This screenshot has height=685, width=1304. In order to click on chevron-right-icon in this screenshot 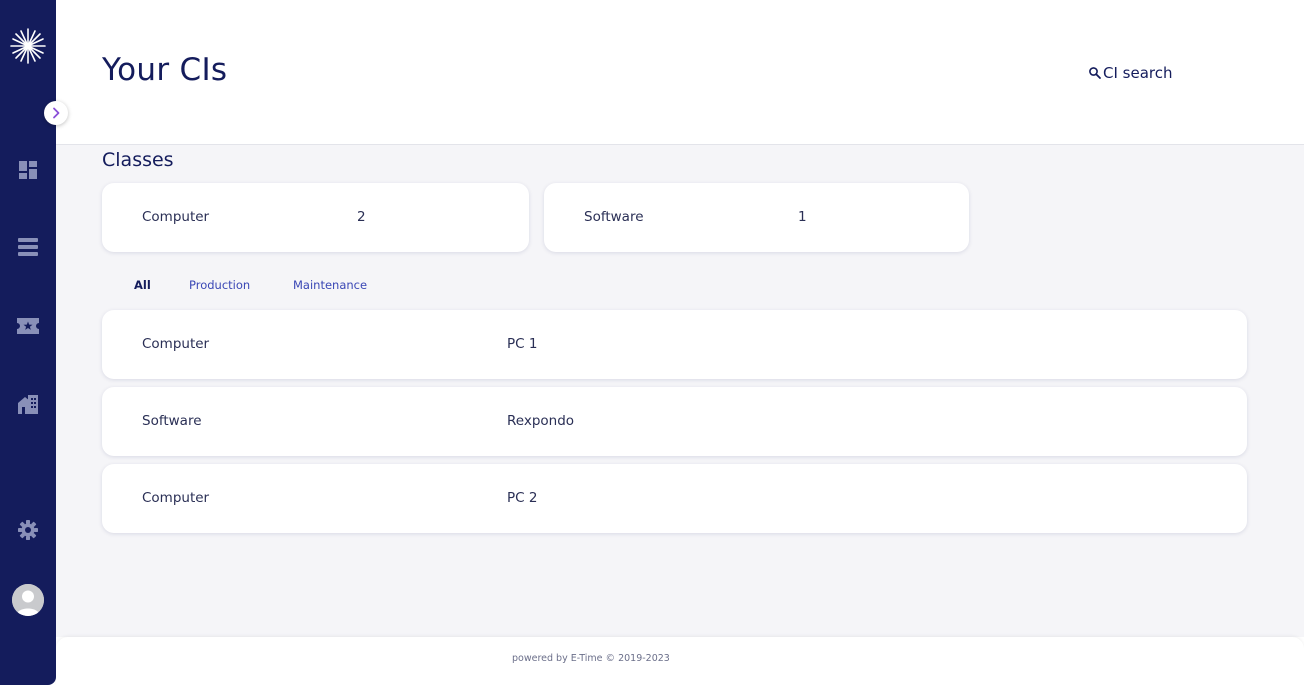, I will do `click(56, 113)`.